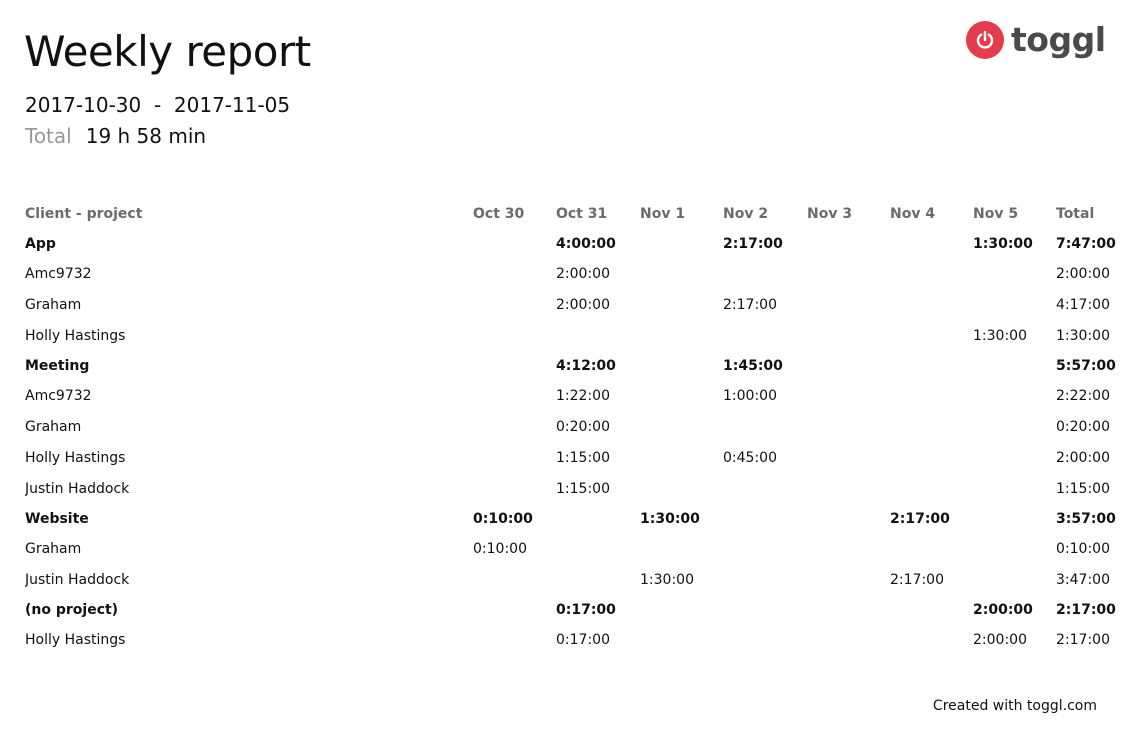 The image size is (1125, 739). Describe the element at coordinates (920, 518) in the screenshot. I see `day-duration: 2:17:00` at that location.